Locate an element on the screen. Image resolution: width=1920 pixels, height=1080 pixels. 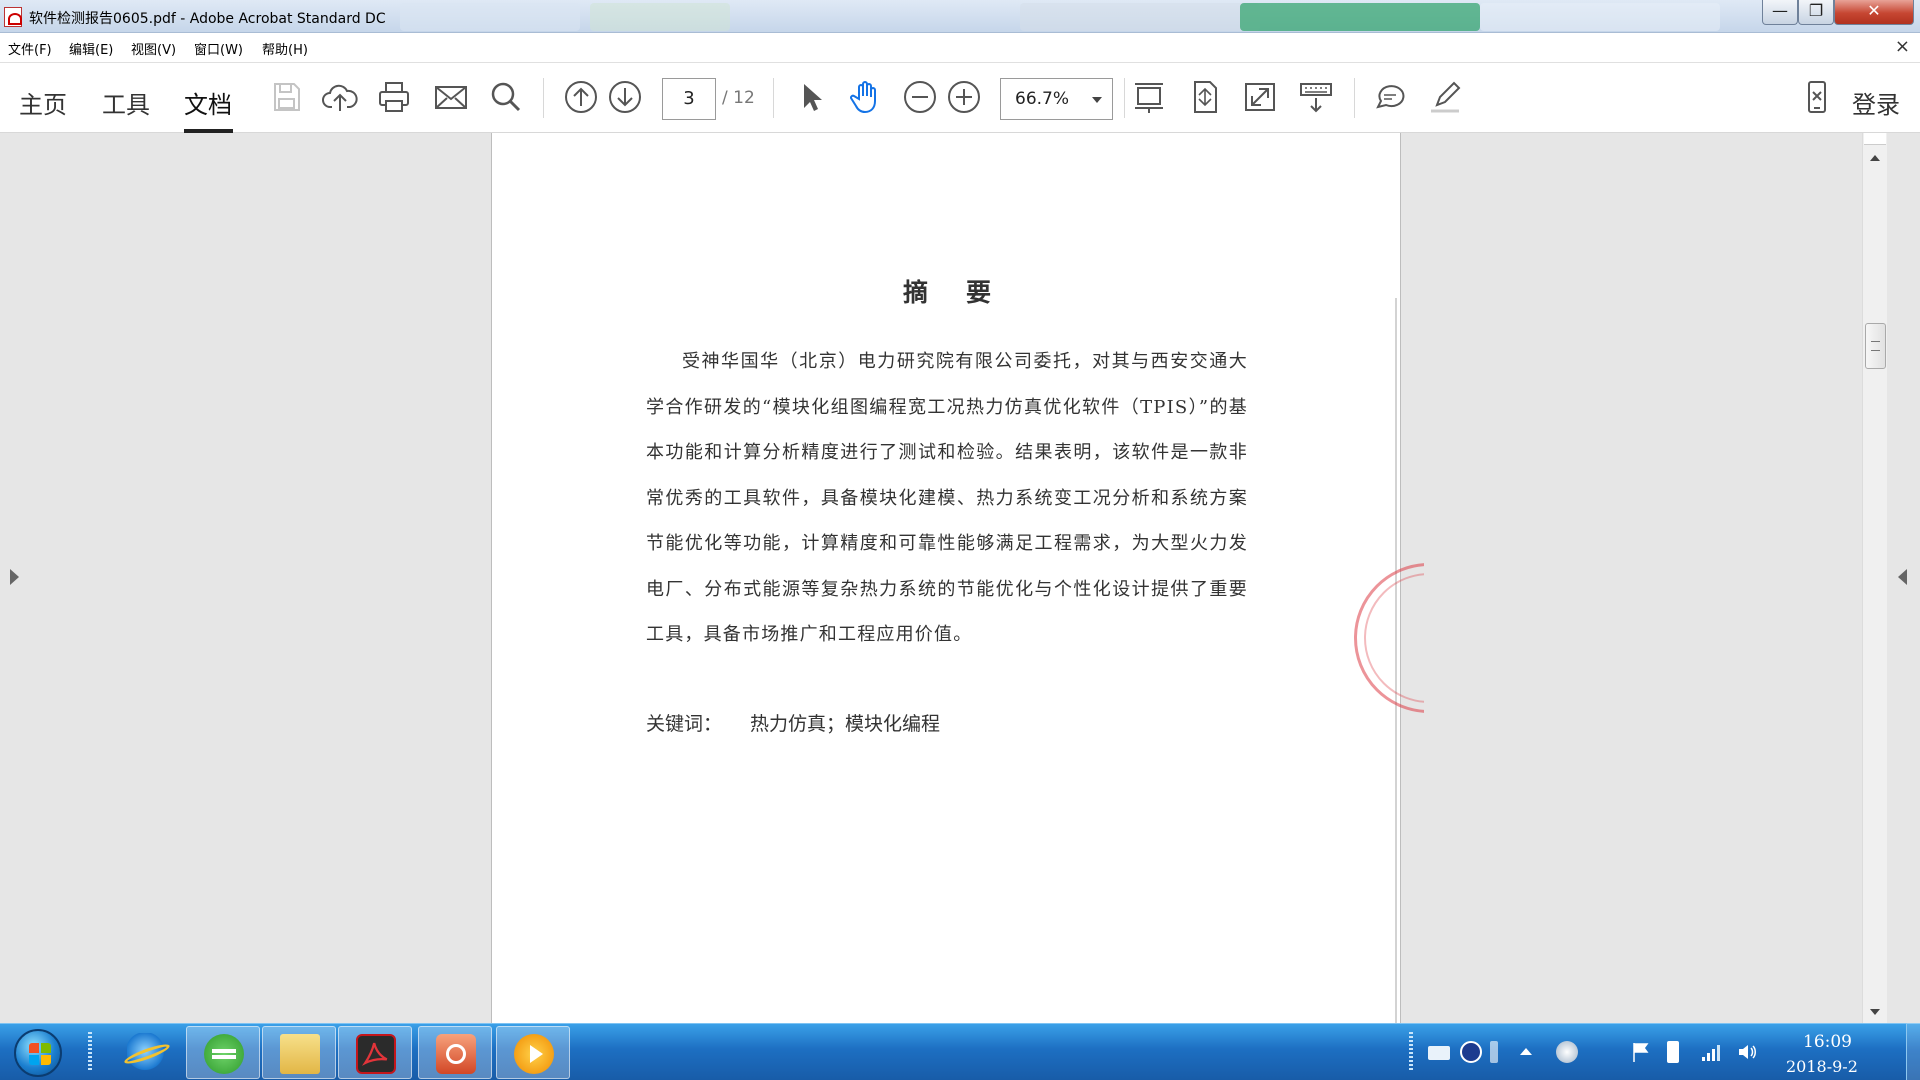
scrolling-mode-button is located at coordinates (1149, 97).